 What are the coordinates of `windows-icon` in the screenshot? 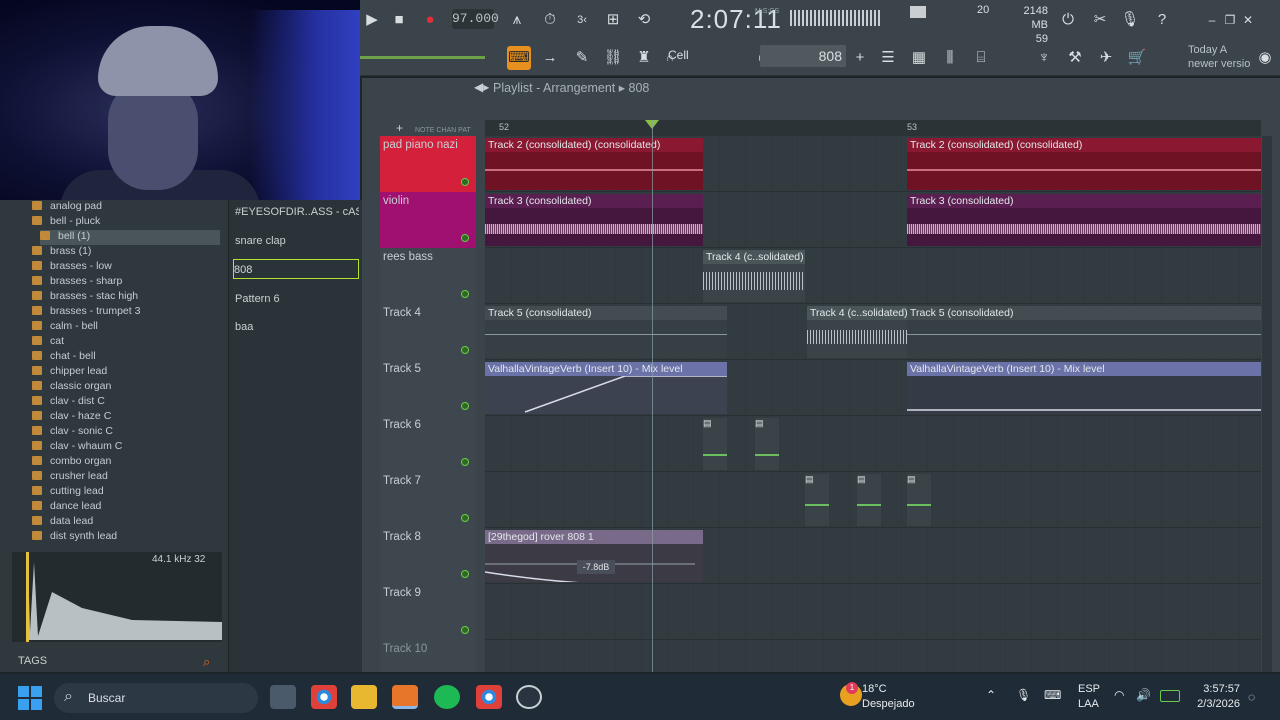 It's located at (30, 698).